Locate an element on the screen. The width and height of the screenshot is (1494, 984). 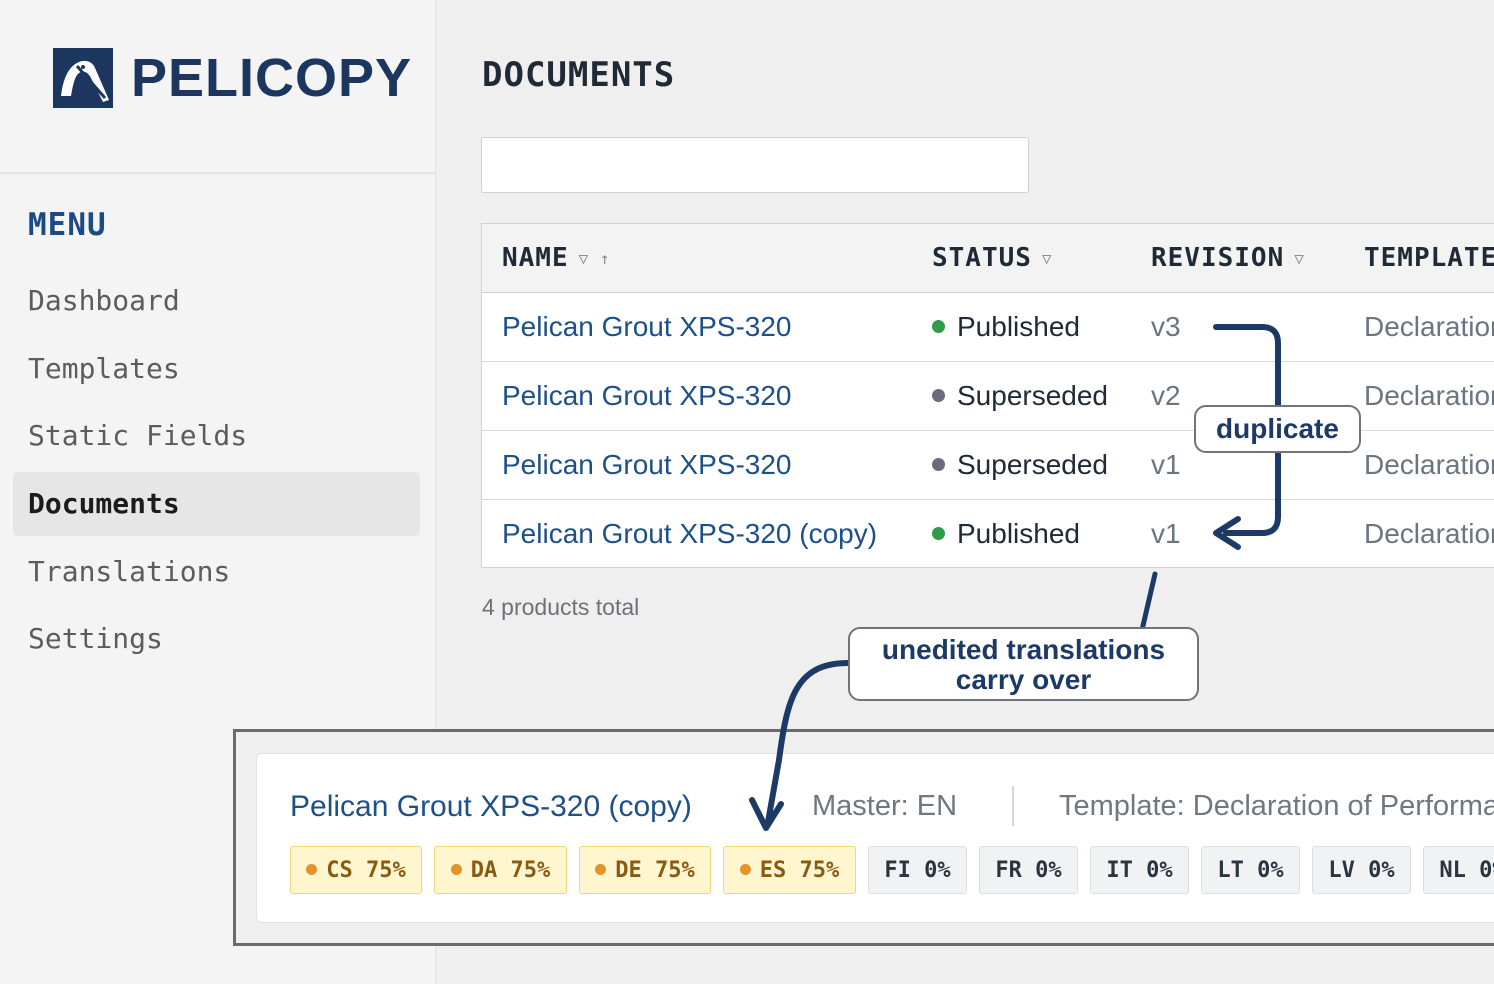
sidebar-item-static-fields: Static Fields is located at coordinates (216, 436).